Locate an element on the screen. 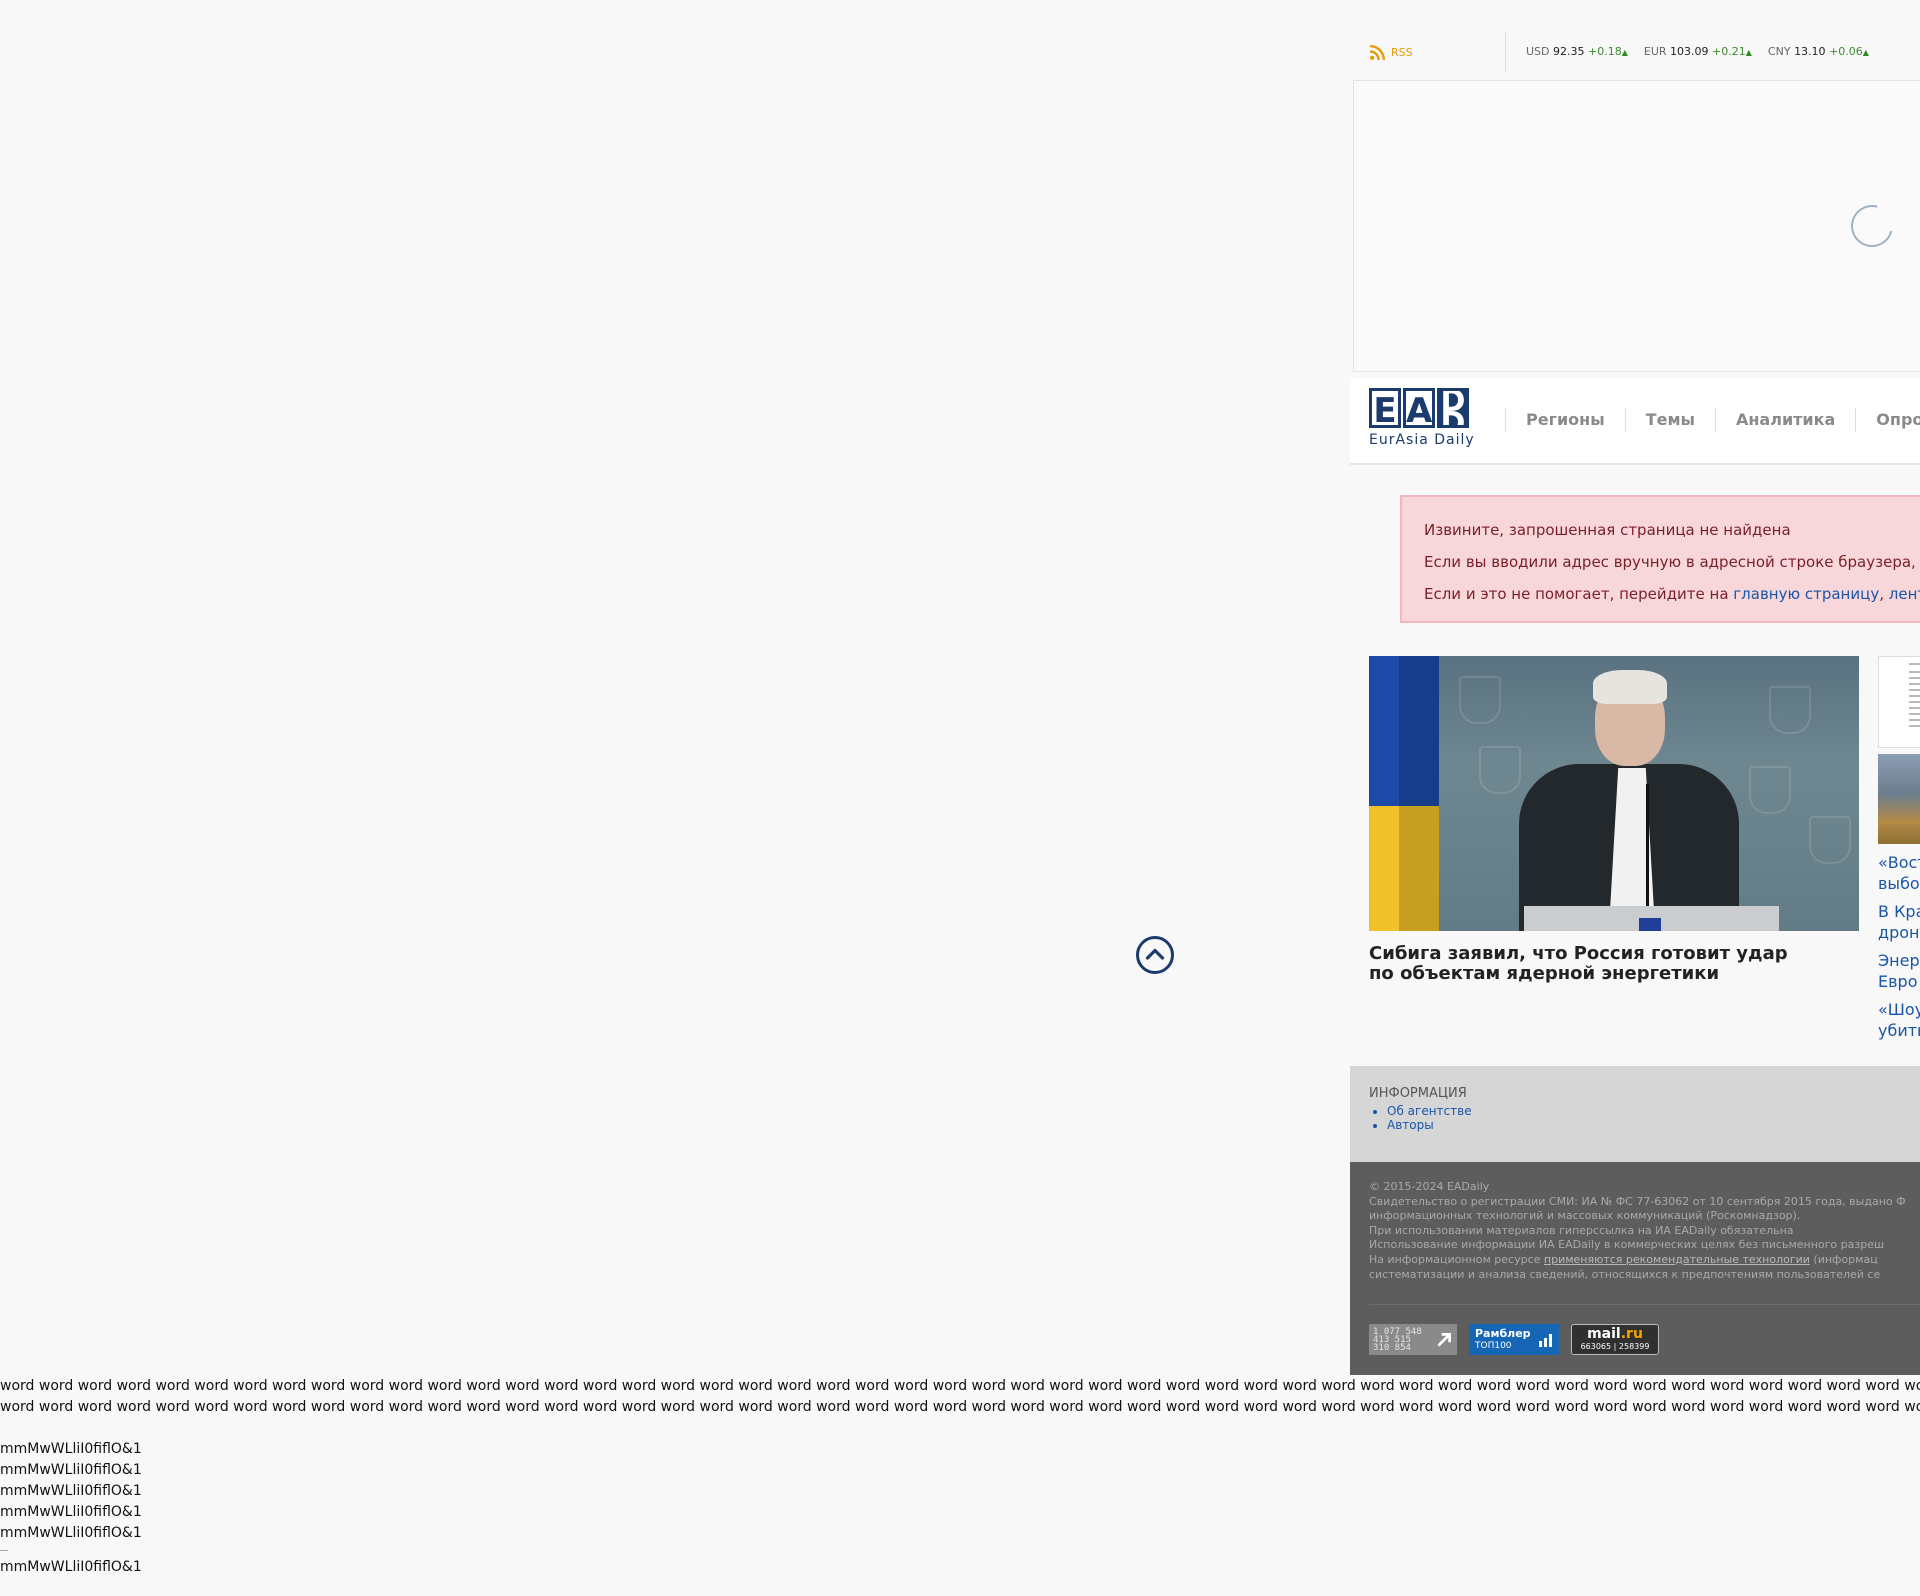 Image resolution: width=1920 pixels, height=1596 pixels. side-news-list: «Вост выбор В Кра дрон Энер Евро «Шоу убить is located at coordinates (1899, 946).